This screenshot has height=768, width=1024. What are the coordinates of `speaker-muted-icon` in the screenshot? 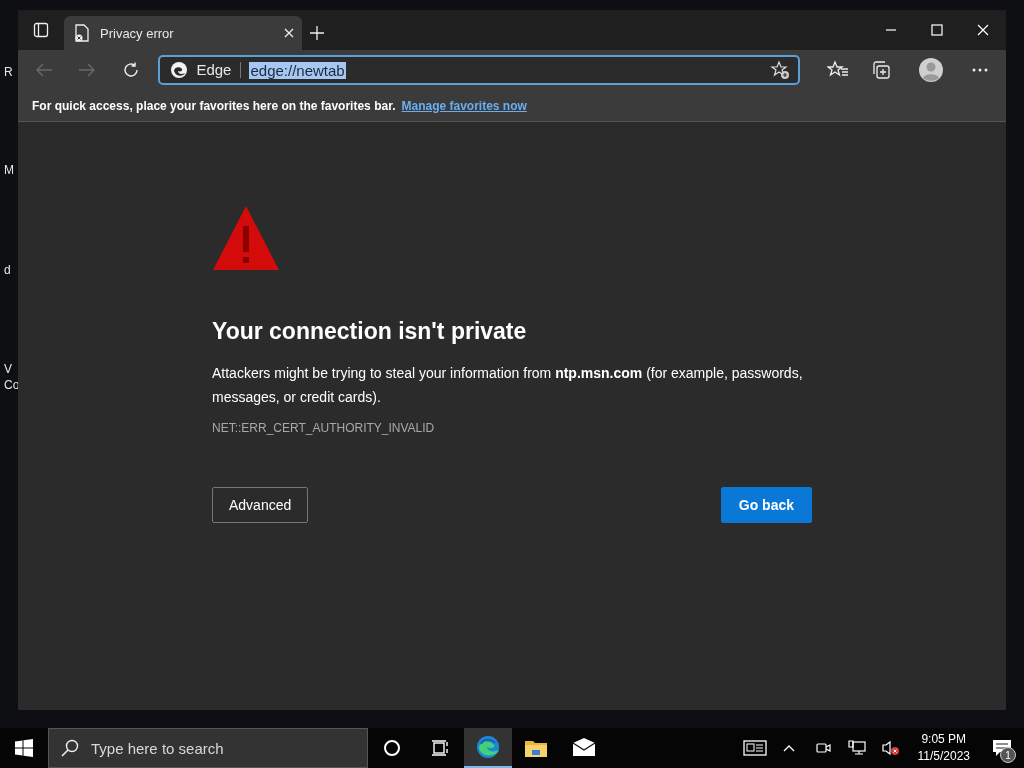 It's located at (890, 748).